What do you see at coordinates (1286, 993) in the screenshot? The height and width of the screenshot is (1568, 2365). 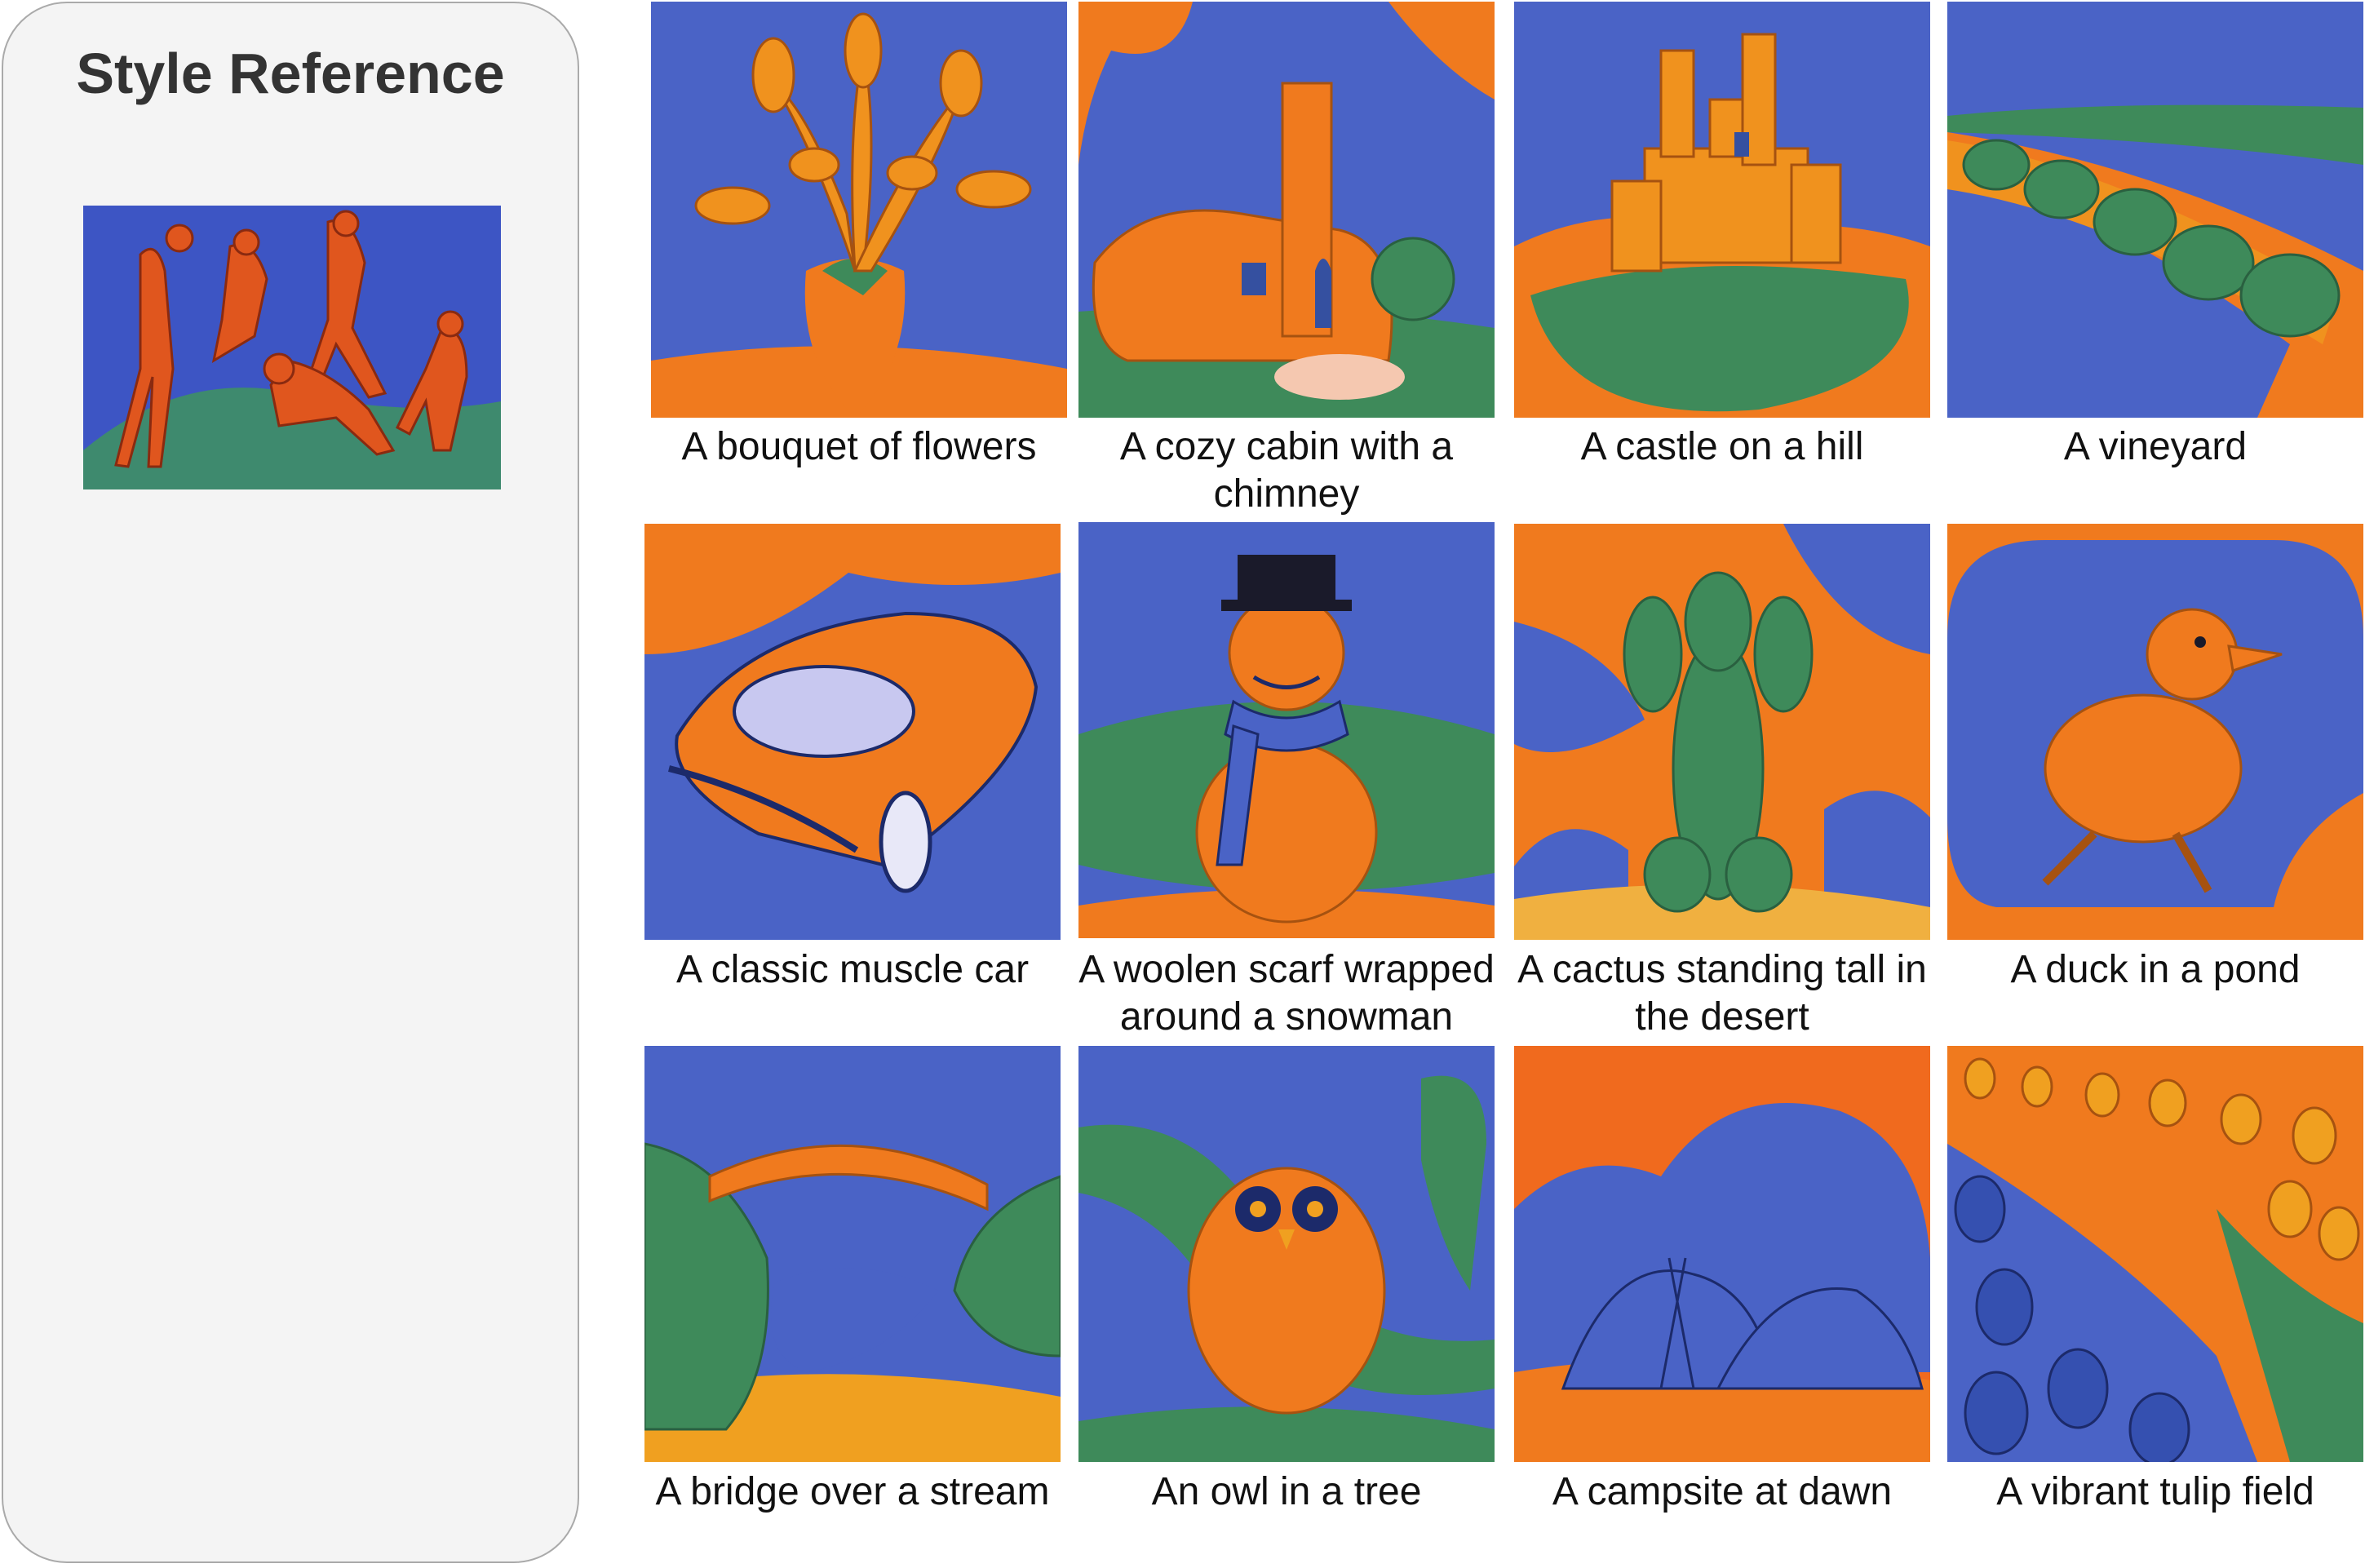 I see `caption-snowman: A woolen scarf wrapped around a snowman` at bounding box center [1286, 993].